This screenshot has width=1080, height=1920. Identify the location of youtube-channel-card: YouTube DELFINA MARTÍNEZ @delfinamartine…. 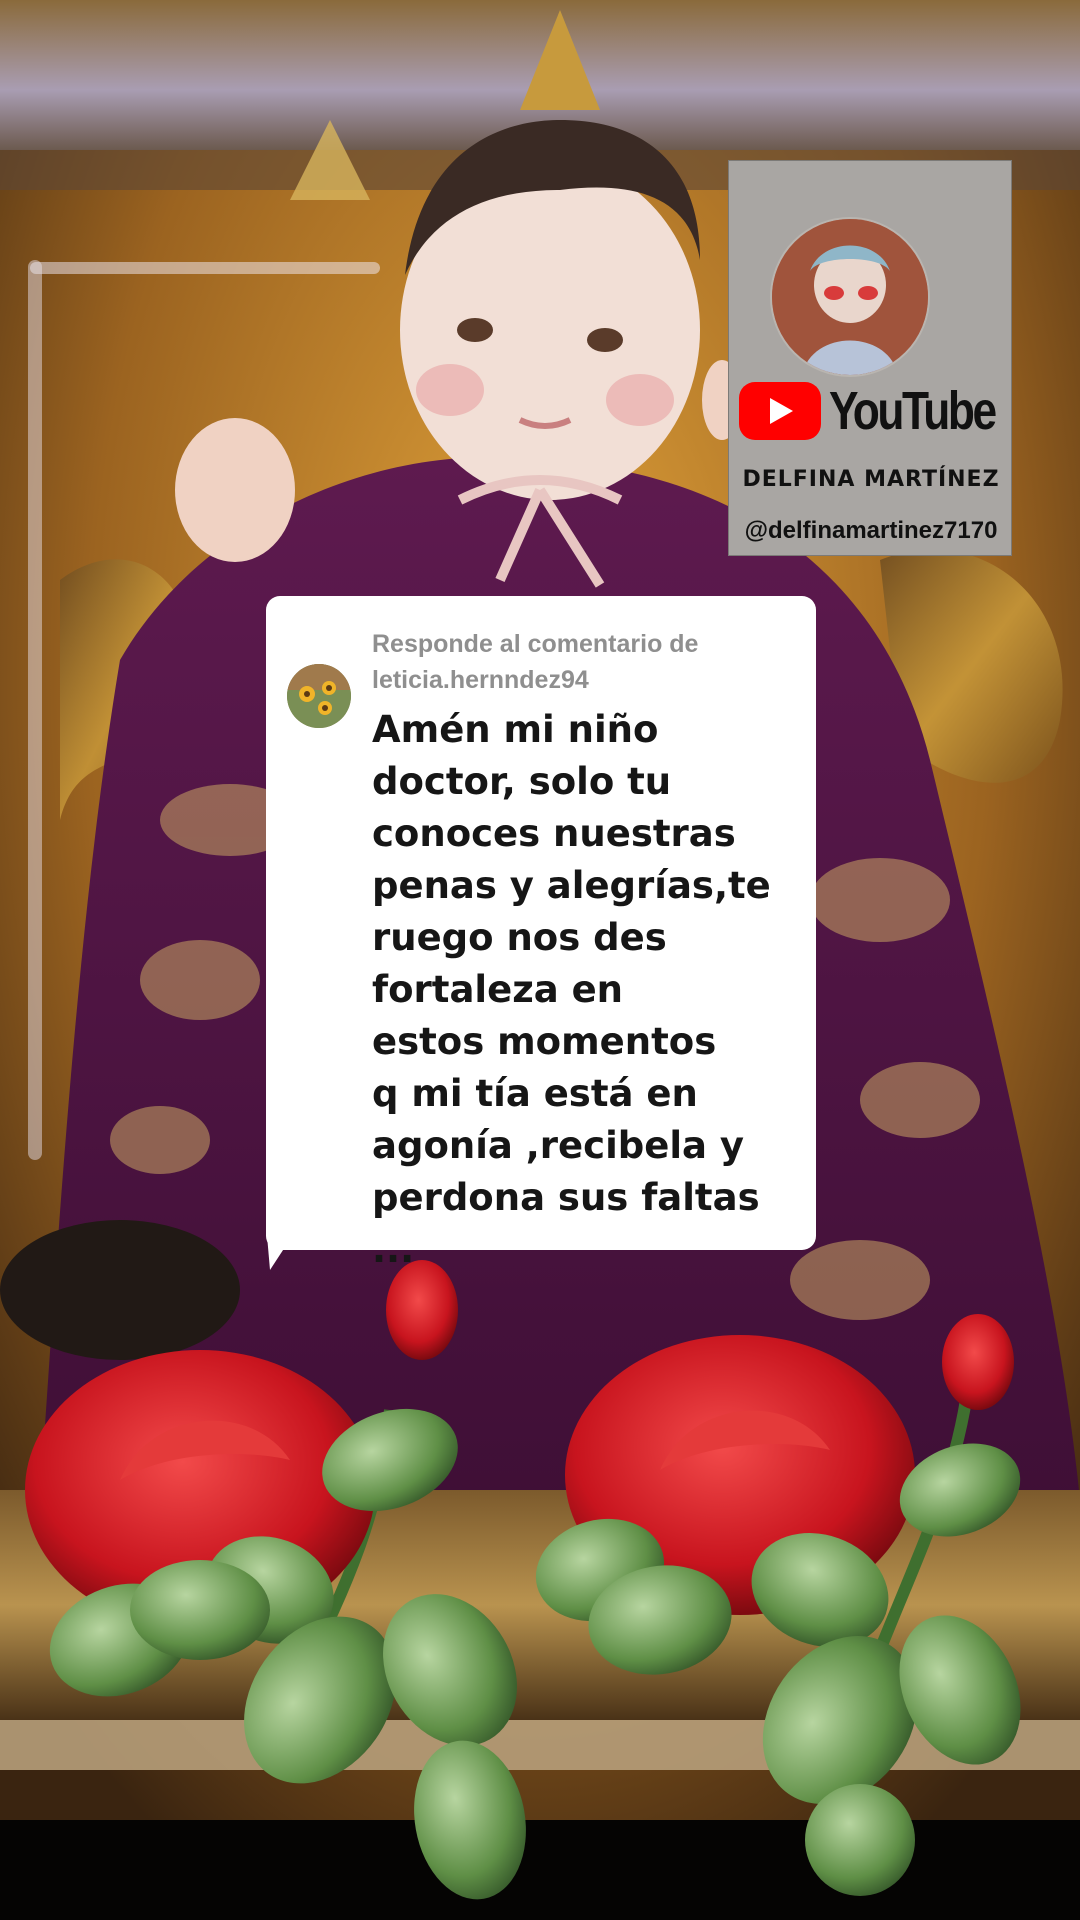
(870, 358).